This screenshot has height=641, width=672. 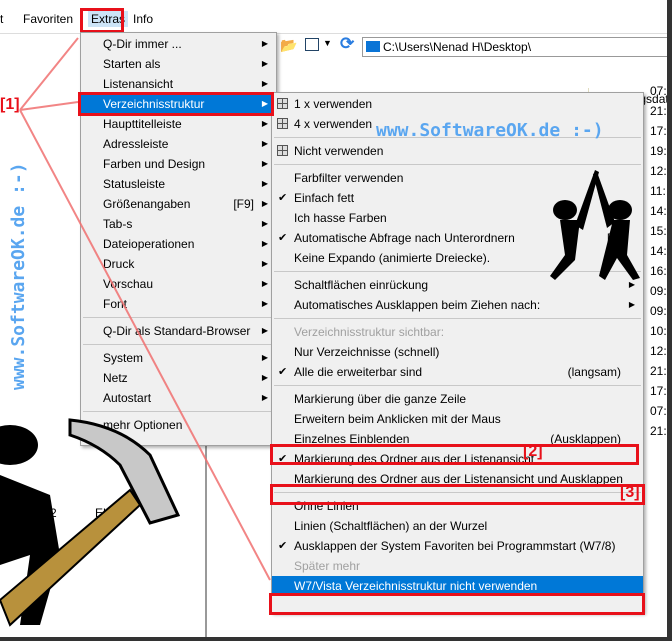 What do you see at coordinates (128, 284) in the screenshot?
I see `menu-item-label: Vorschau` at bounding box center [128, 284].